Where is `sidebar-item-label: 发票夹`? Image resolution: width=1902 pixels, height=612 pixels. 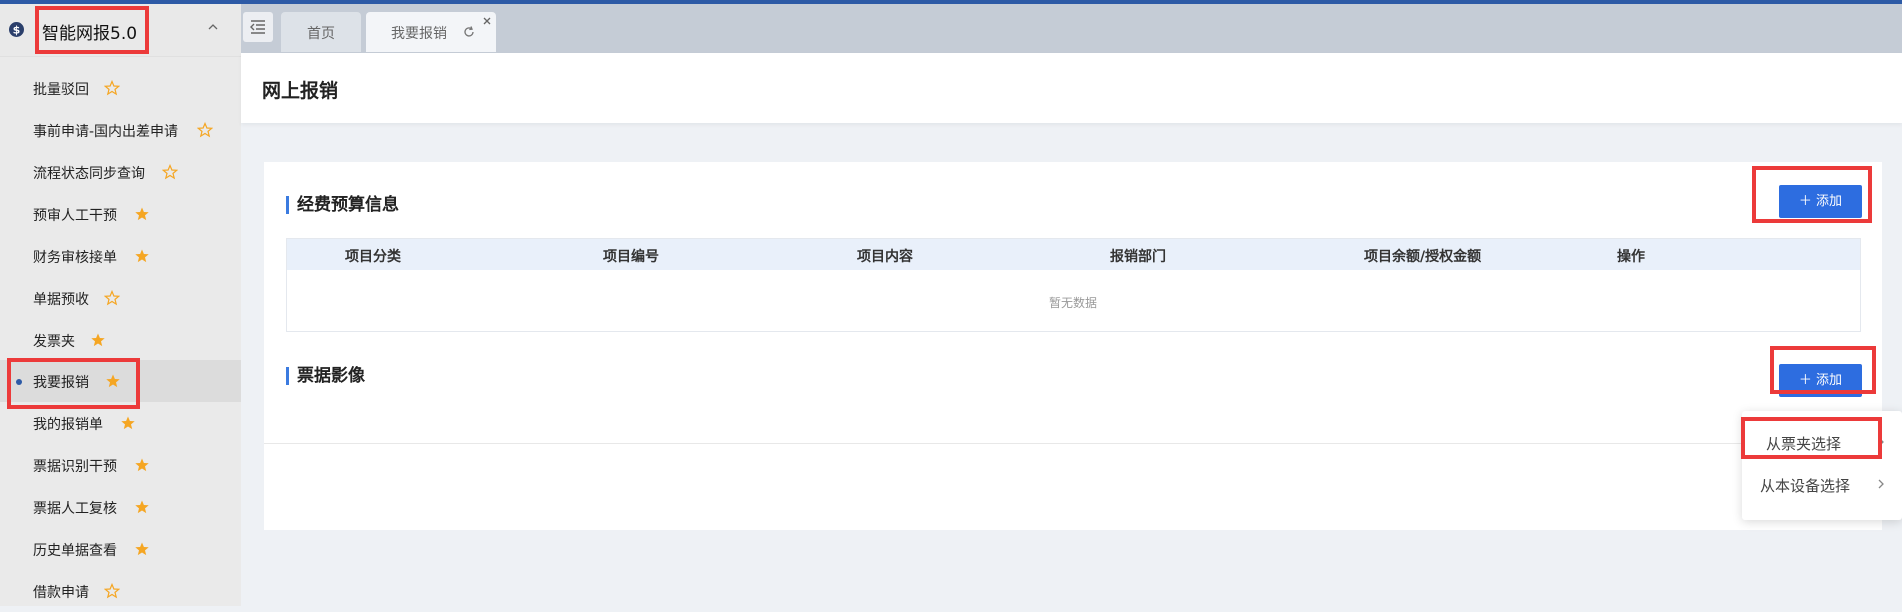
sidebar-item-label: 发票夹 is located at coordinates (54, 342).